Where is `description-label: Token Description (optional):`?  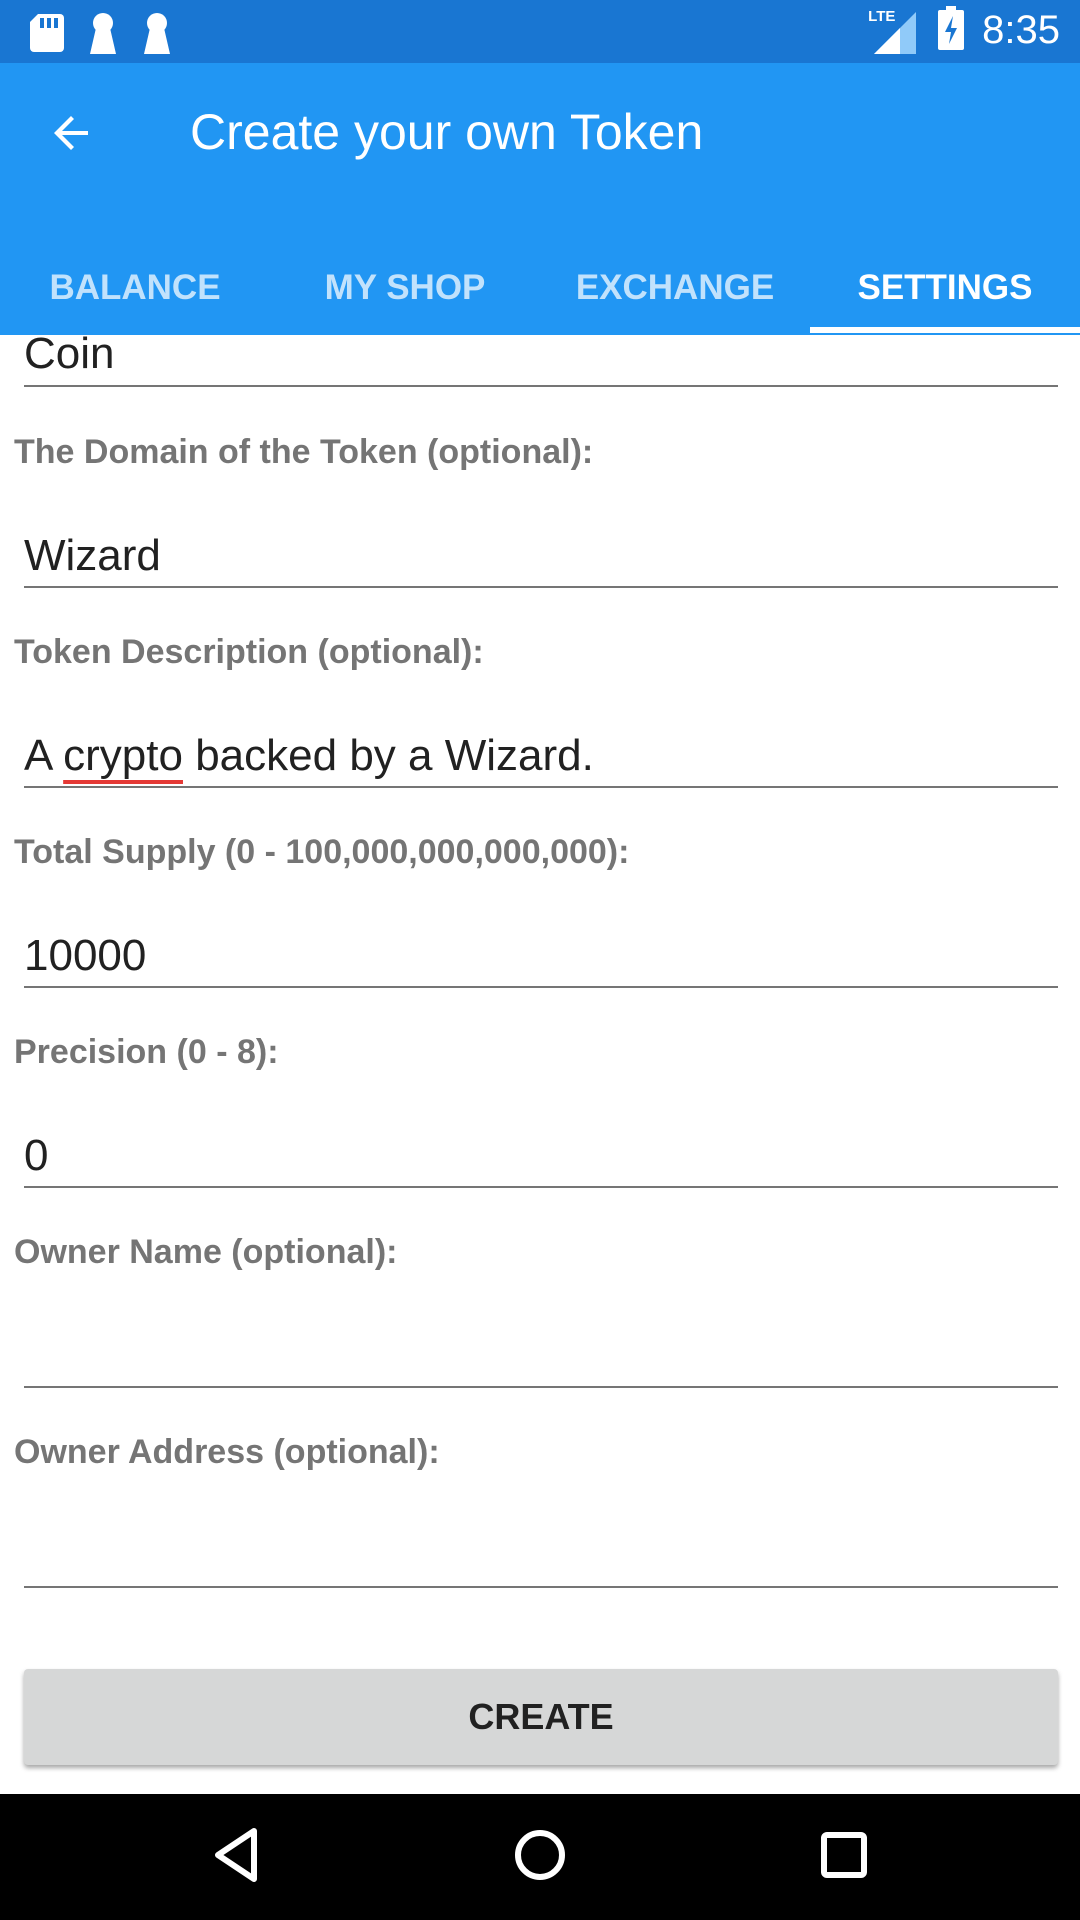
description-label: Token Description (optional): is located at coordinates (249, 652).